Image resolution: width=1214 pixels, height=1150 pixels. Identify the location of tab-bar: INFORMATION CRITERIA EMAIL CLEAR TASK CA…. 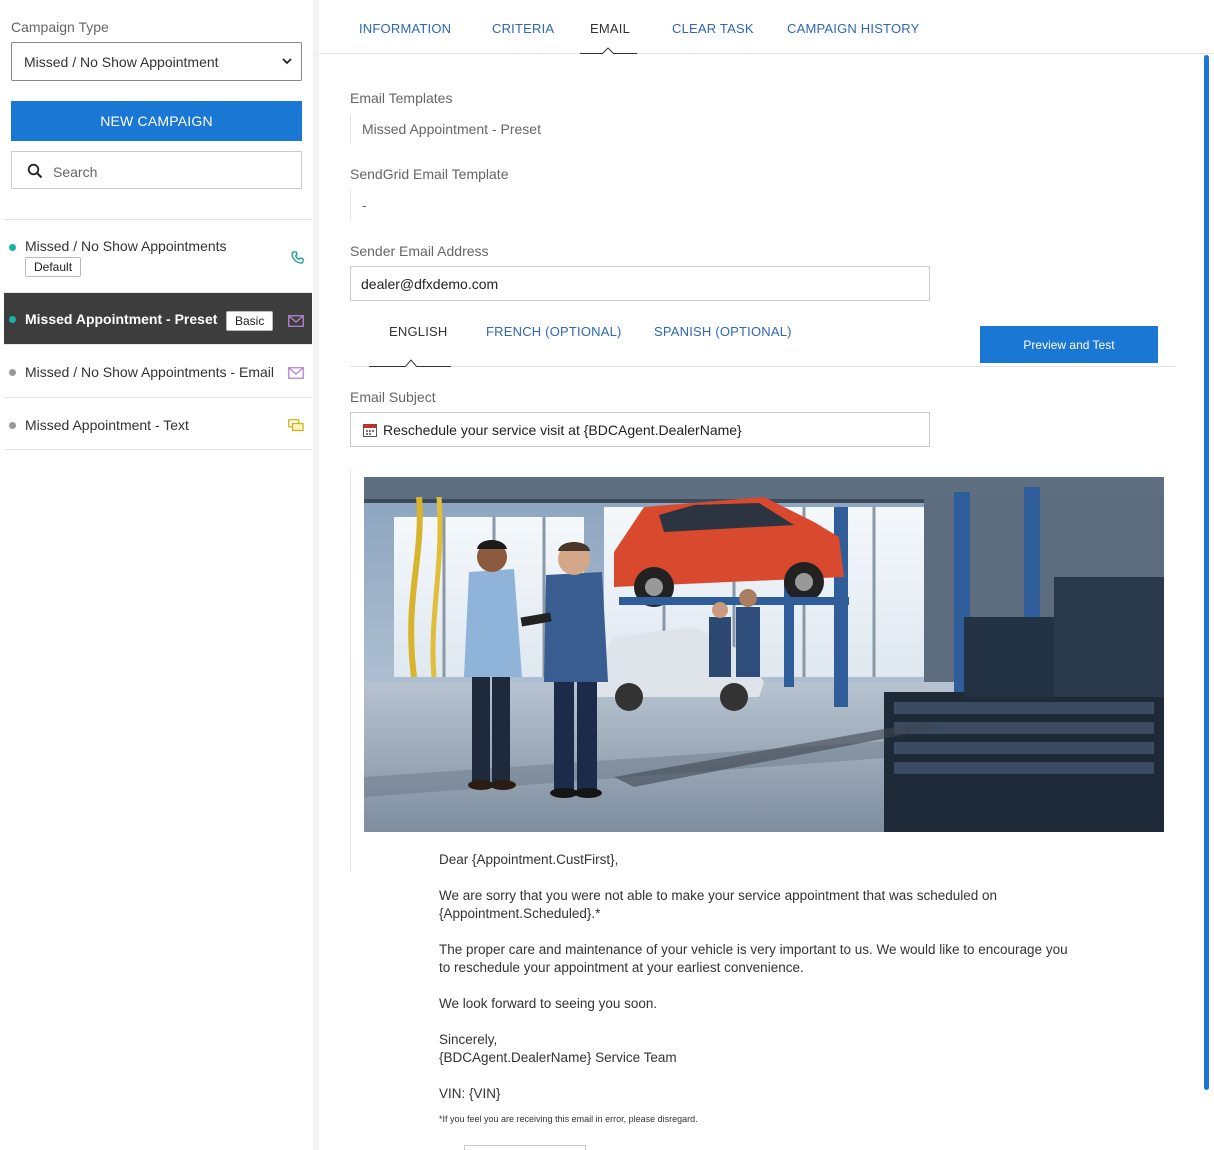
(766, 27).